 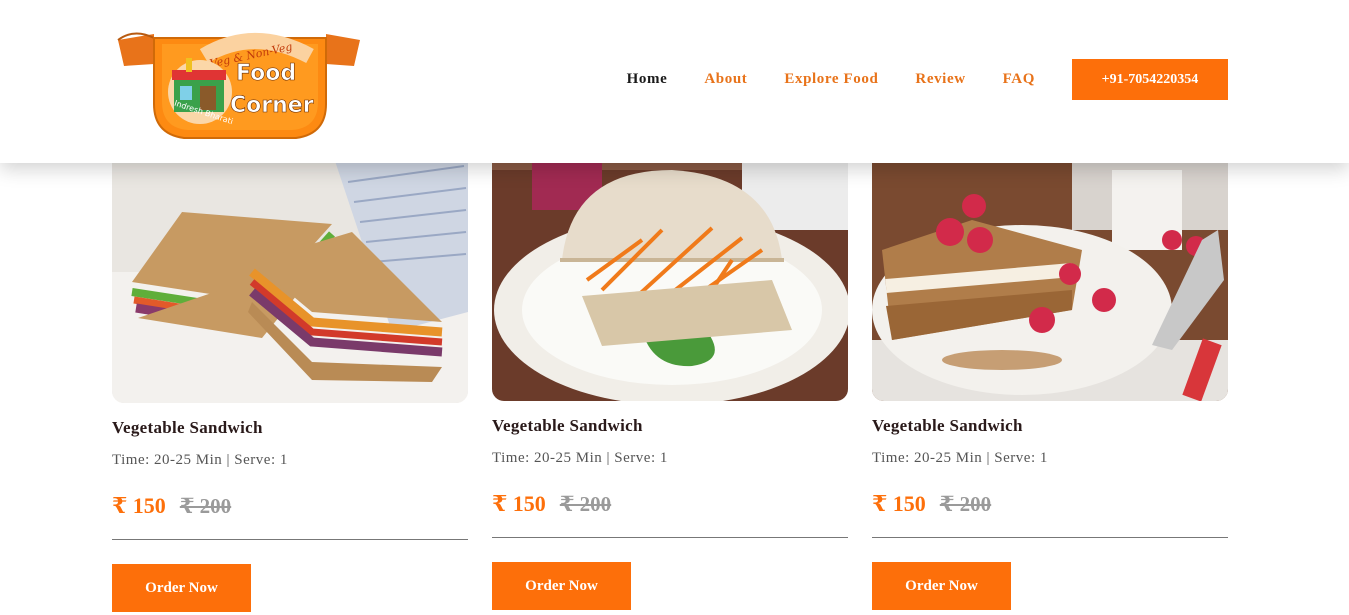 I want to click on nav-about: About, so click(x=725, y=79).